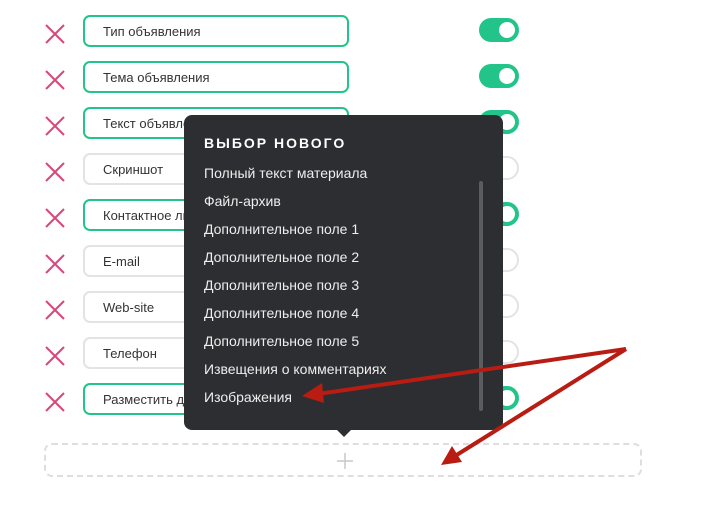 This screenshot has height=513, width=702. Describe the element at coordinates (121, 261) in the screenshot. I see `field-label: E-mail` at that location.